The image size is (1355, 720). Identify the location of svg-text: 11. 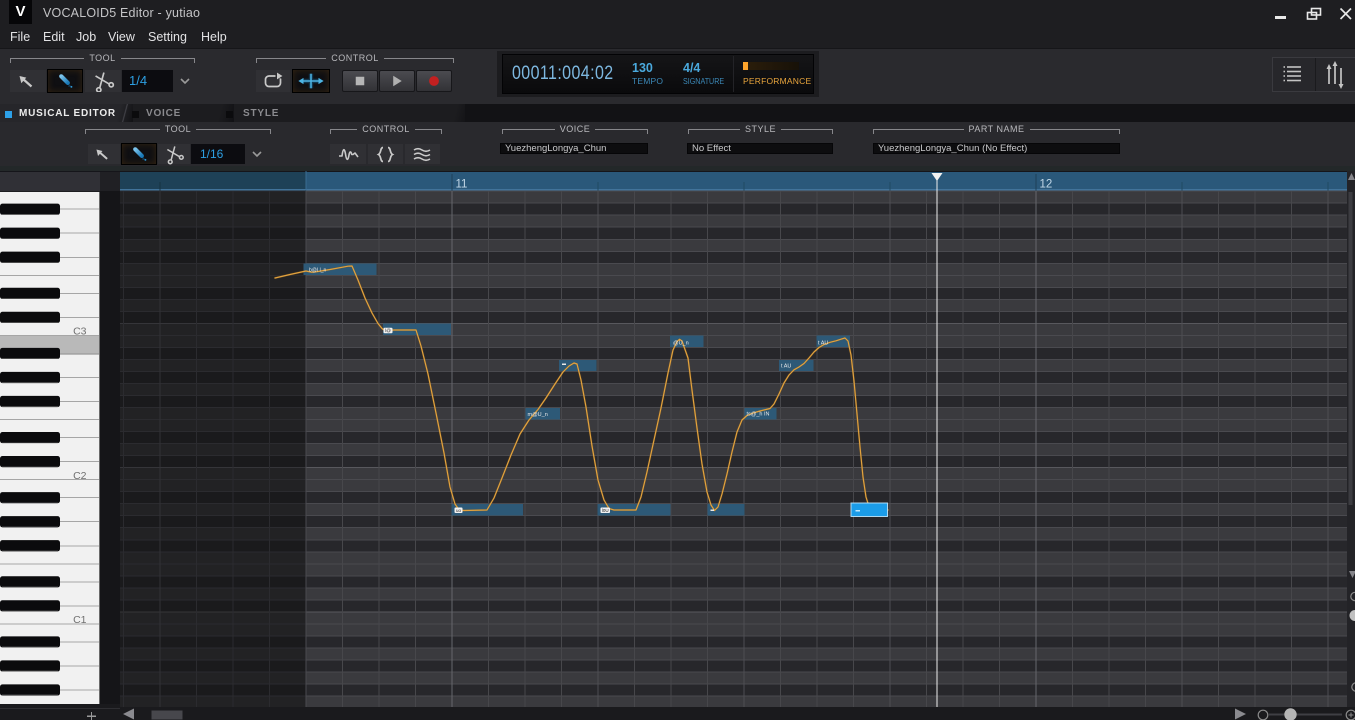
(462, 185).